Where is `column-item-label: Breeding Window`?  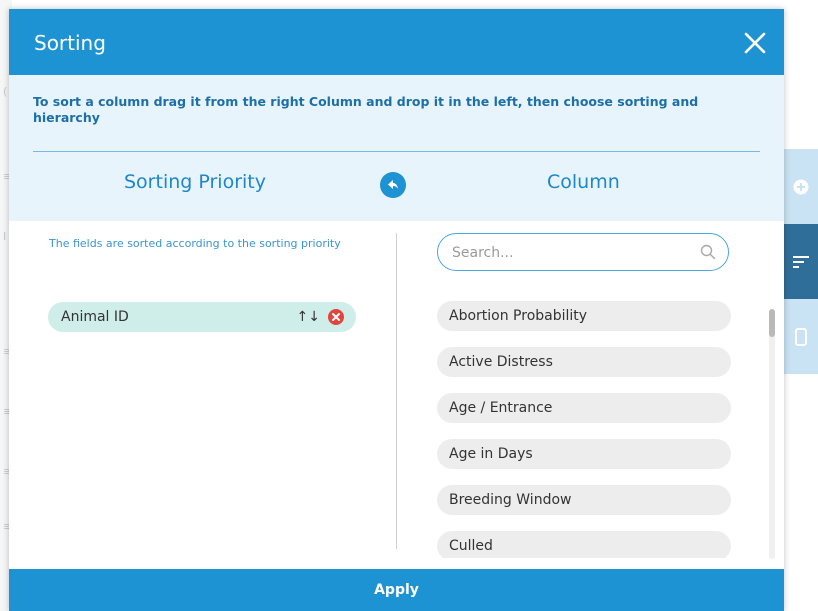 column-item-label: Breeding Window is located at coordinates (510, 500).